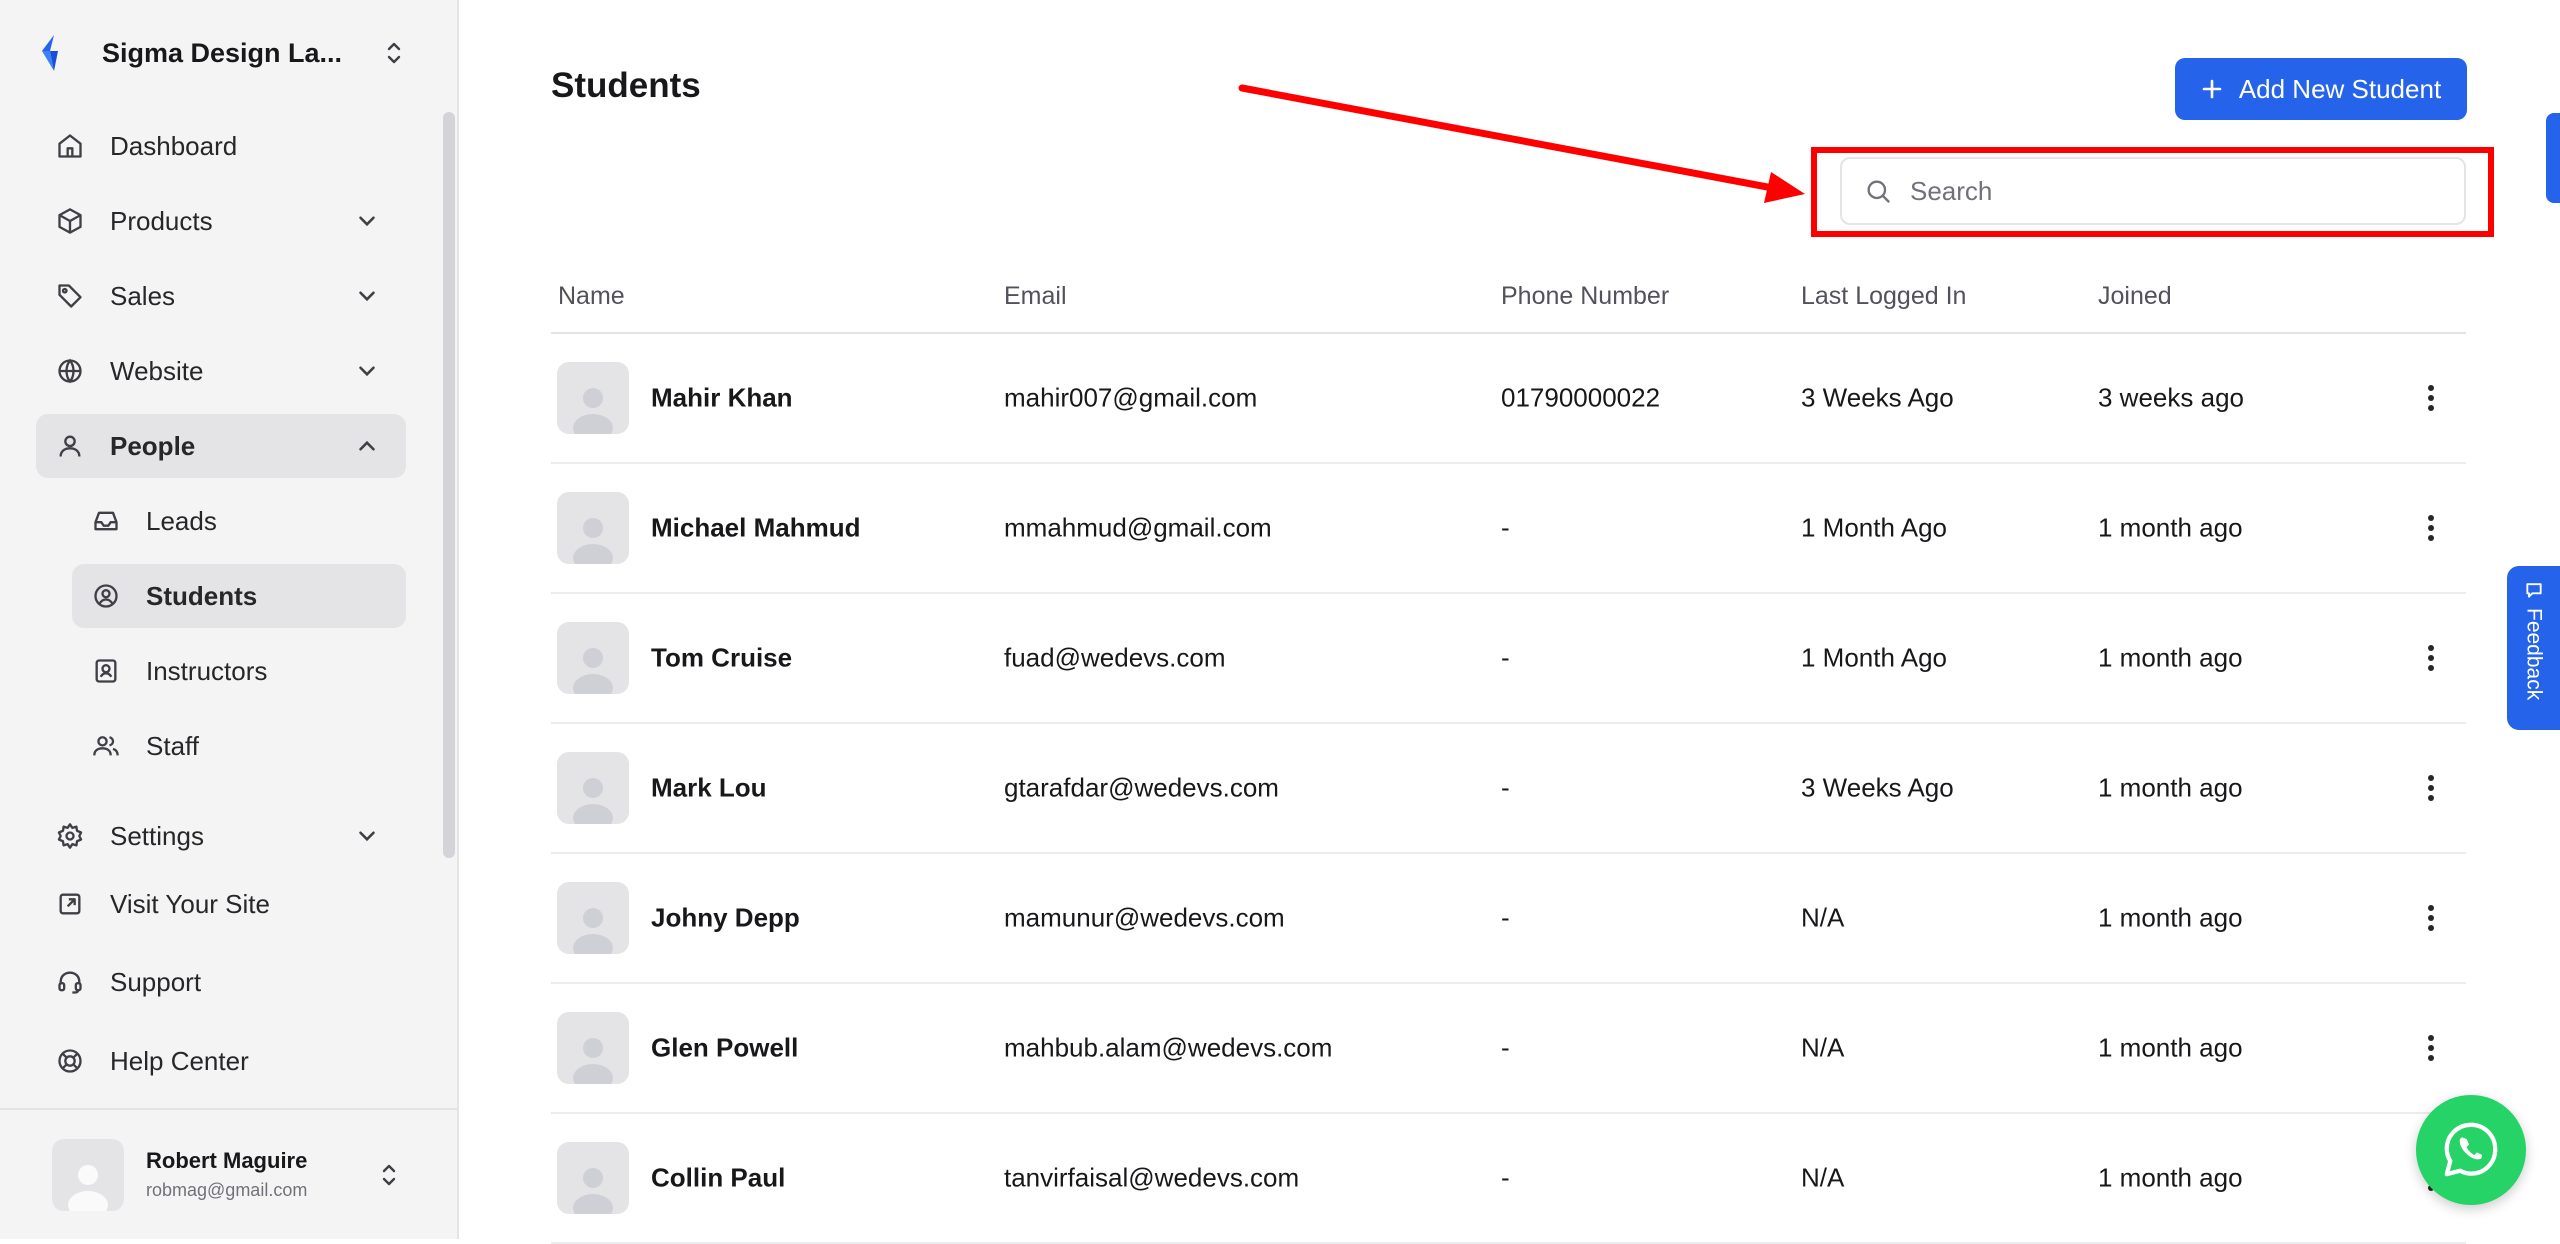  What do you see at coordinates (70, 221) in the screenshot?
I see `box-icon` at bounding box center [70, 221].